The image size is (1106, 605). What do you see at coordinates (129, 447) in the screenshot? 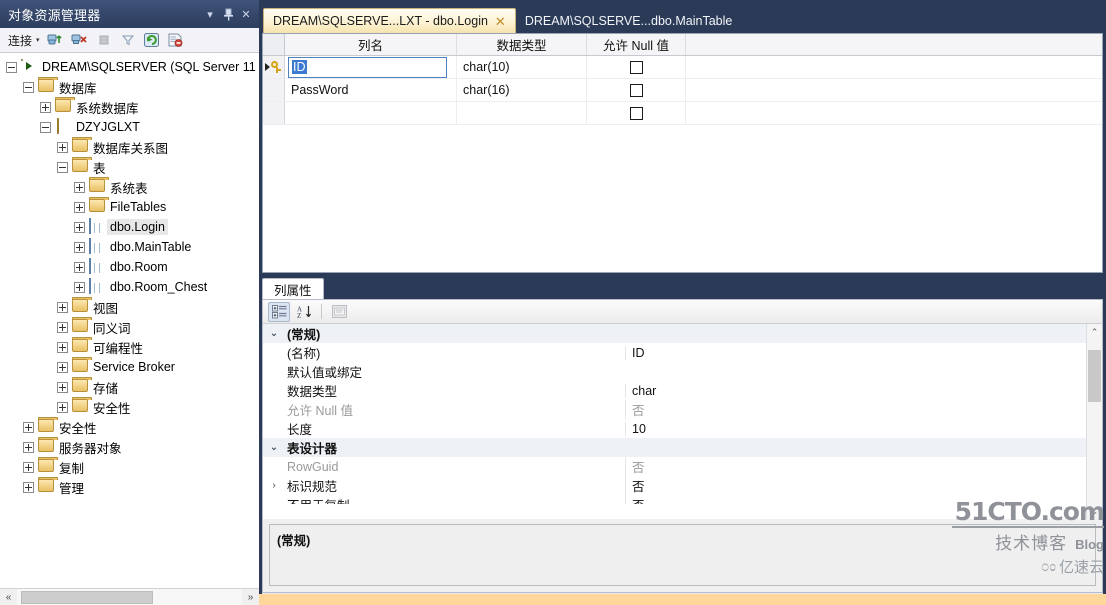
I see `tree-node: 服务器对象` at bounding box center [129, 447].